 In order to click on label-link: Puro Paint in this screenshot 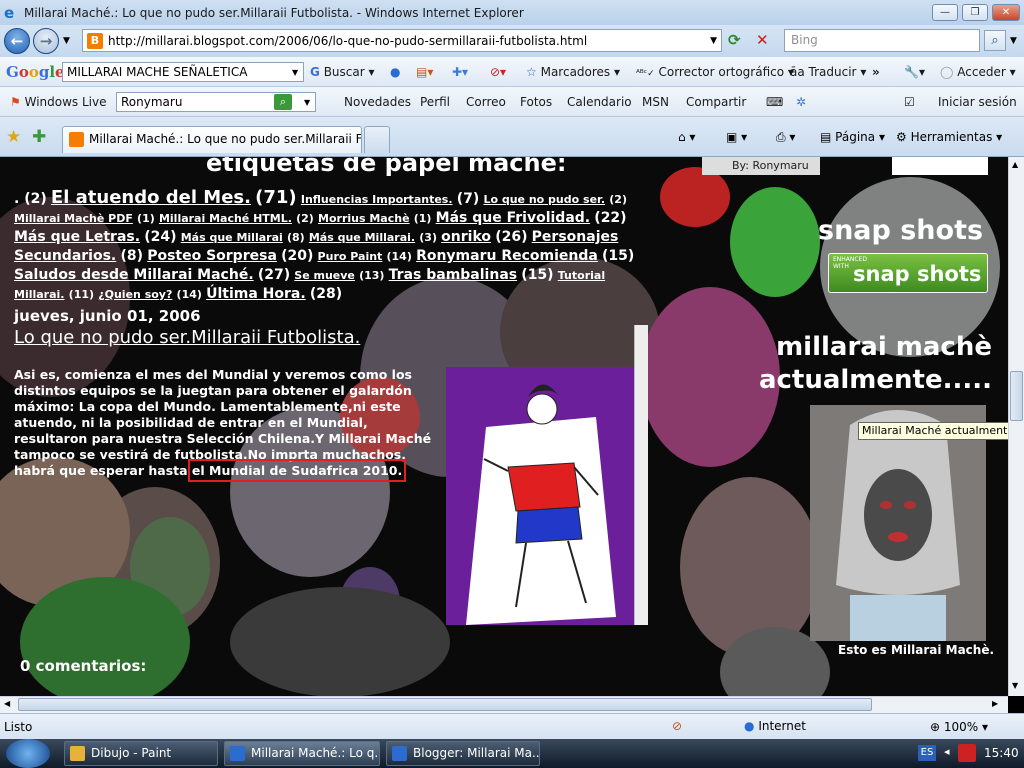, I will do `click(350, 256)`.